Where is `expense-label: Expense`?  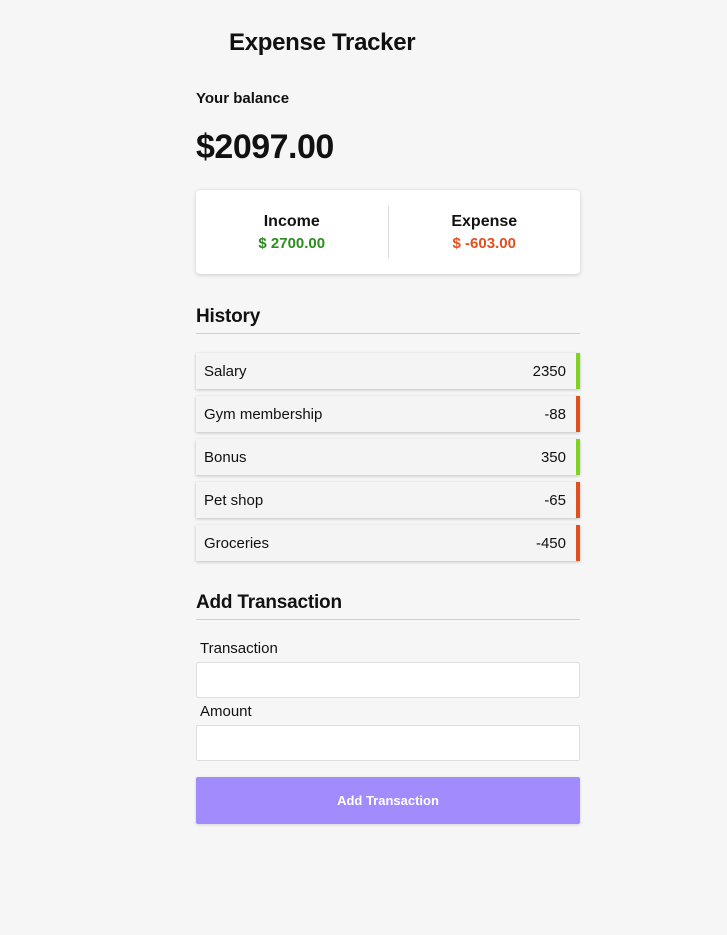 expense-label: Expense is located at coordinates (484, 221).